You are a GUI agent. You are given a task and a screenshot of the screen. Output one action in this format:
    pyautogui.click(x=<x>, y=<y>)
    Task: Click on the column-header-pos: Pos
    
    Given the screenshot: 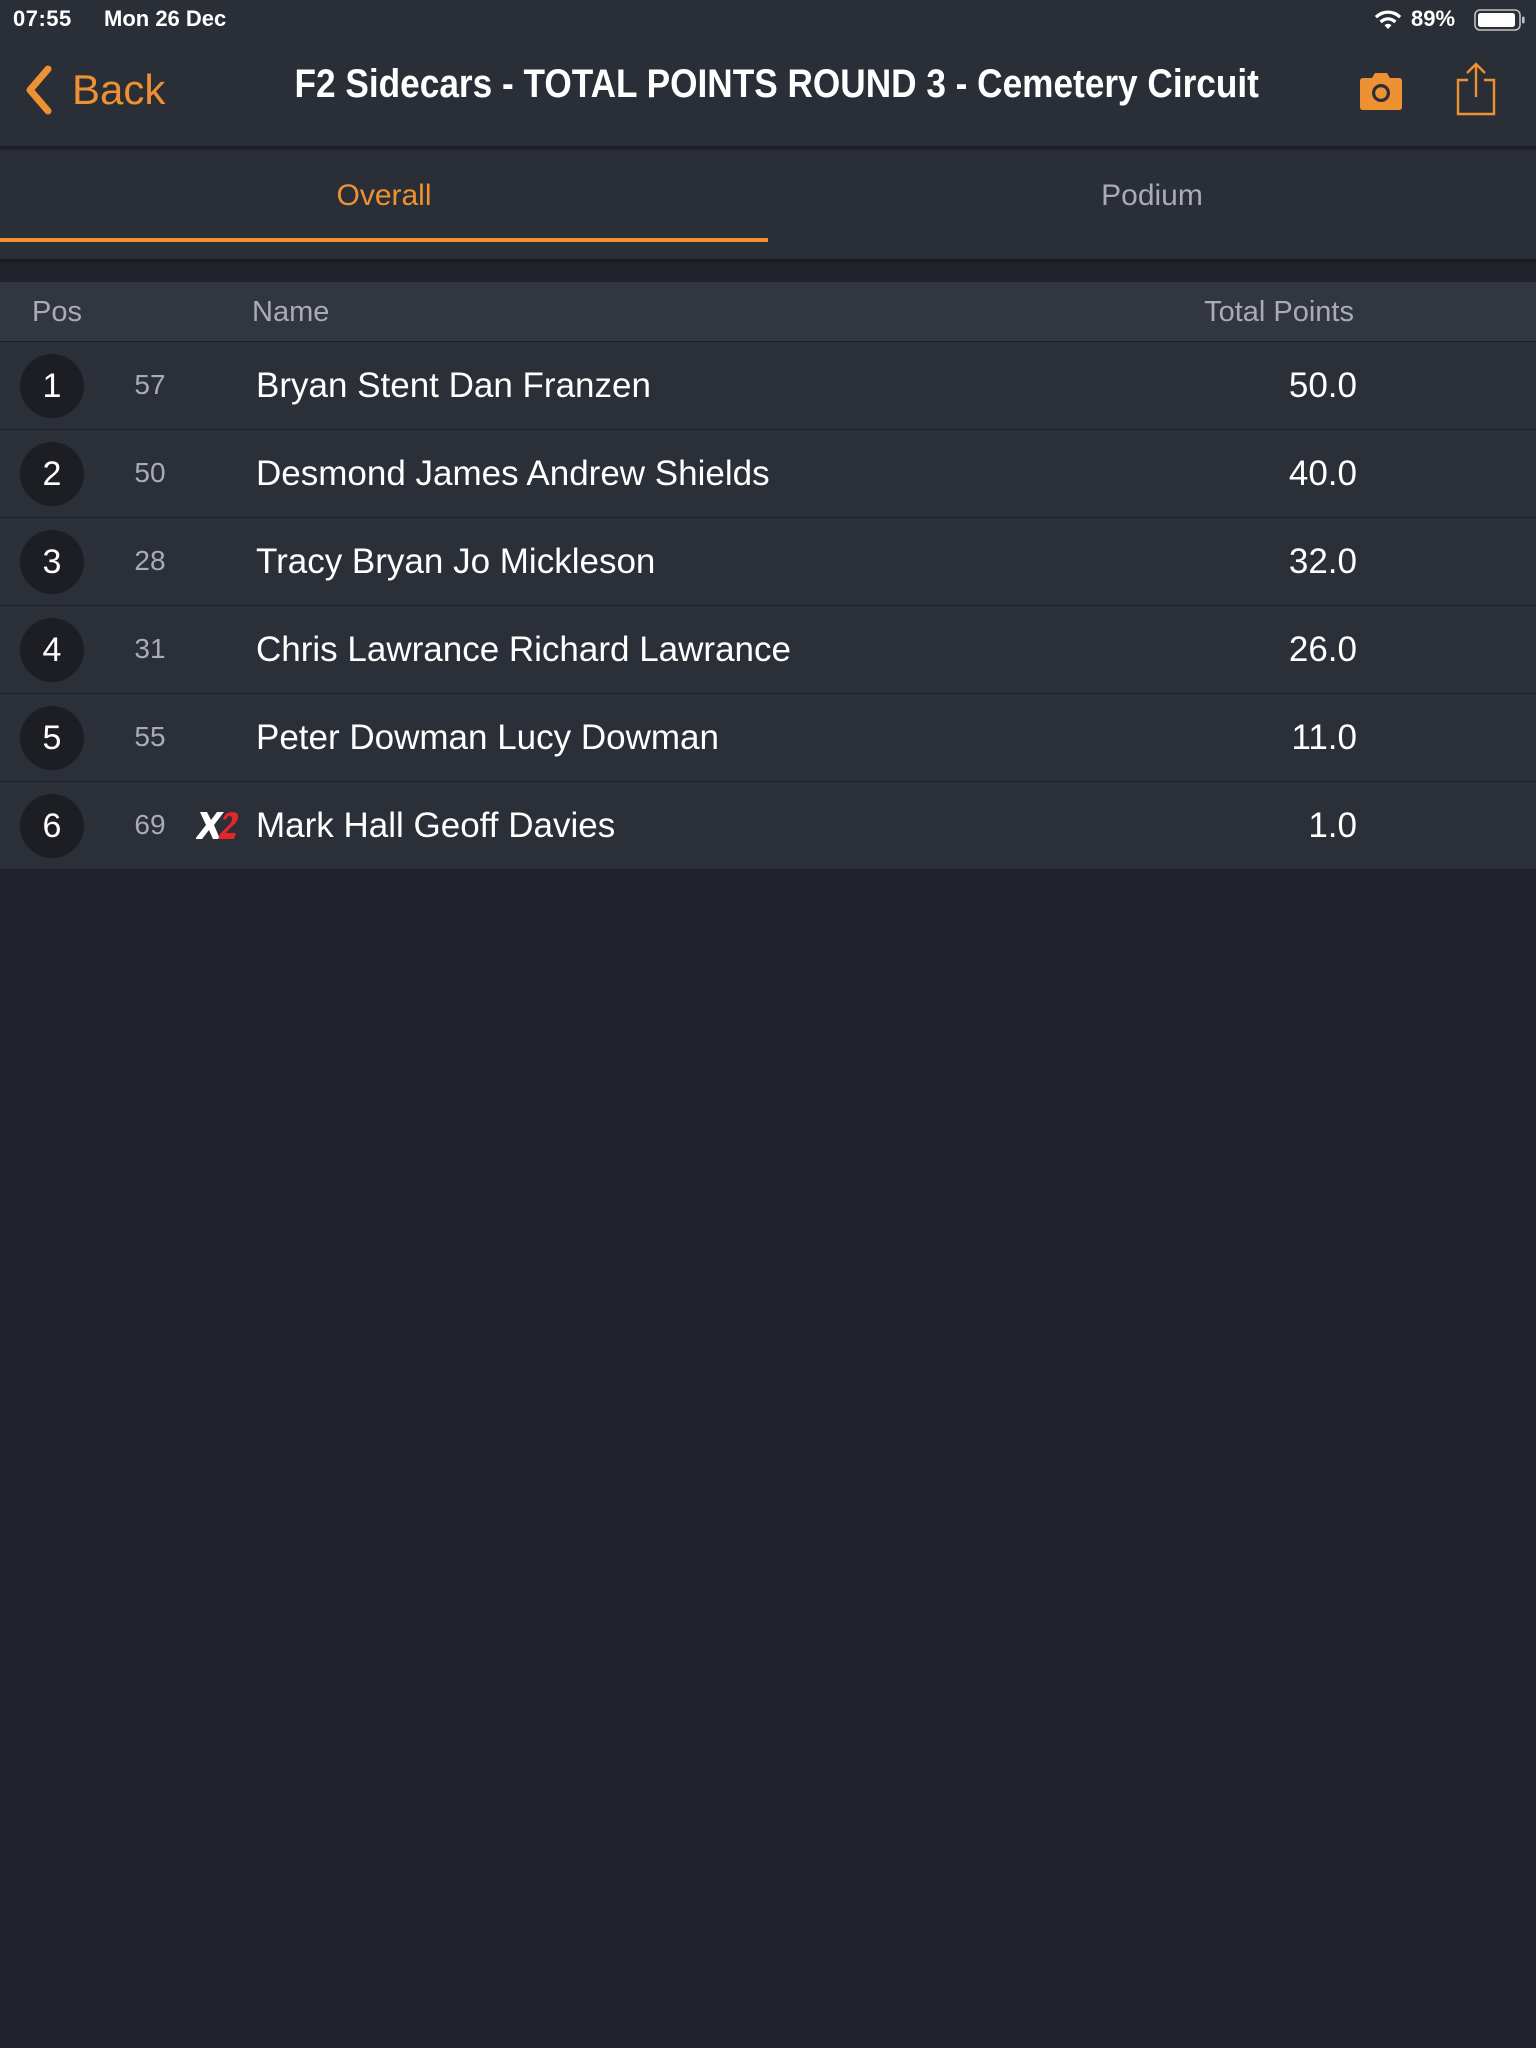 What is the action you would take?
    pyautogui.click(x=57, y=312)
    